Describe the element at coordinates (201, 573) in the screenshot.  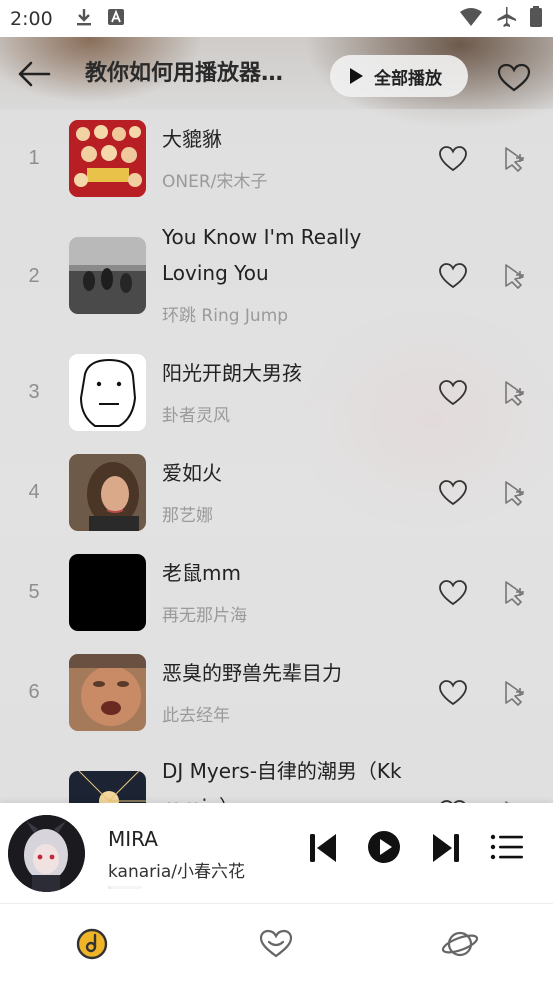
I see `song-title: 老鼠mm` at that location.